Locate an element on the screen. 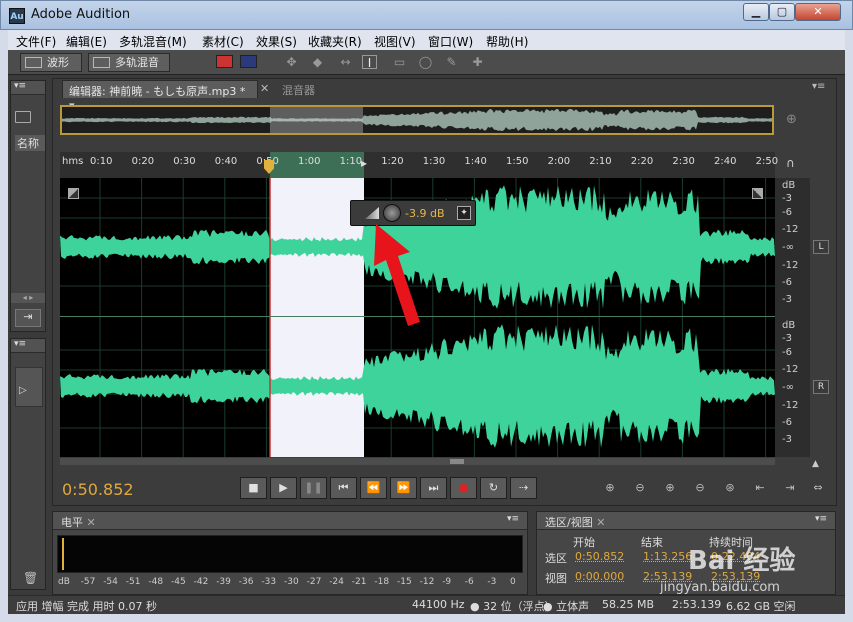 The height and width of the screenshot is (622, 853). to-end-button: ⏭ is located at coordinates (433, 488).